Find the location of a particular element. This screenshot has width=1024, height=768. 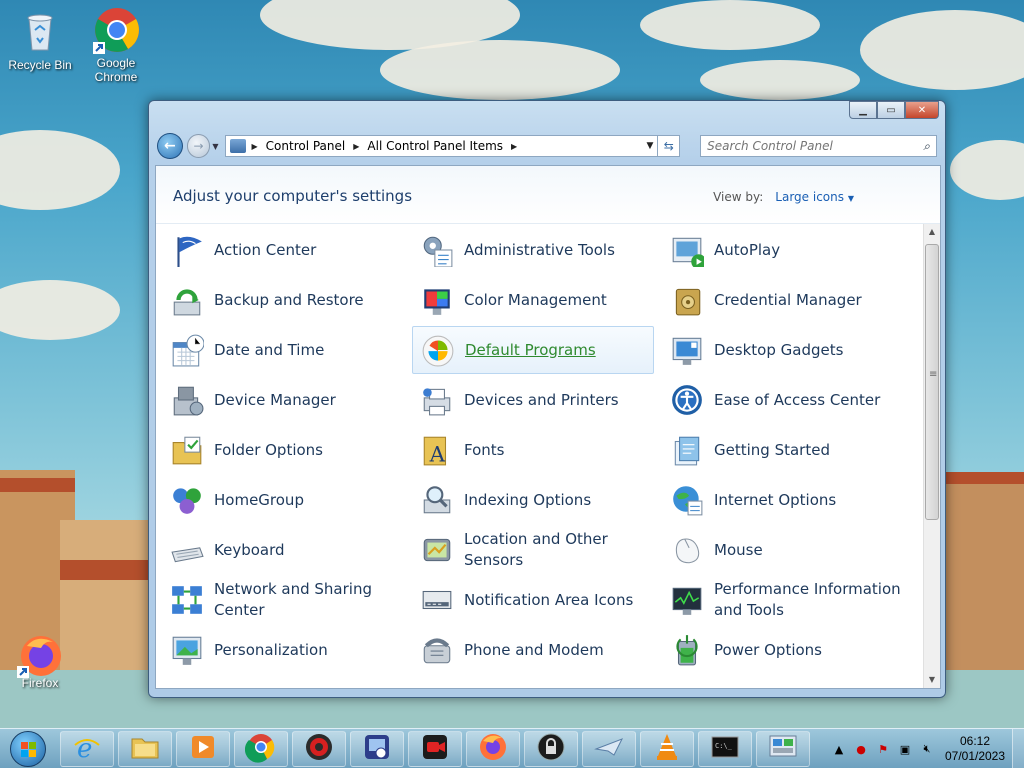

taskbar-button-remote is located at coordinates (377, 749).